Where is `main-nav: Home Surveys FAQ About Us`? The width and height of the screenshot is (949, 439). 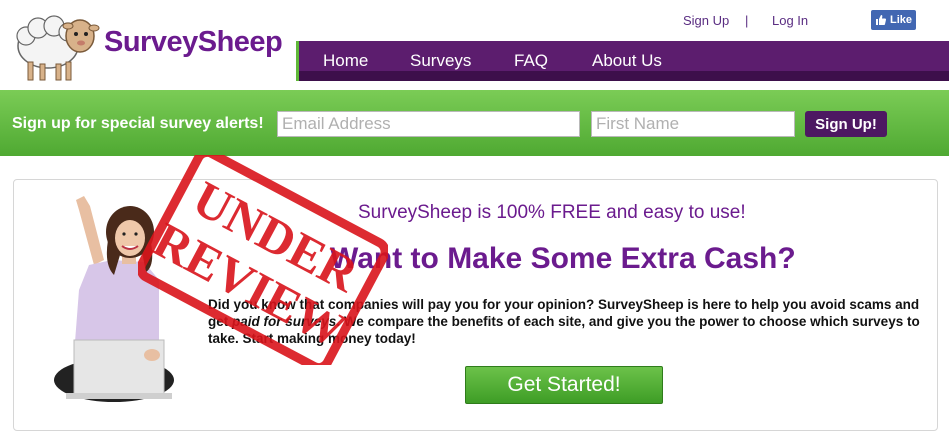
main-nav: Home Surveys FAQ About Us is located at coordinates (622, 61).